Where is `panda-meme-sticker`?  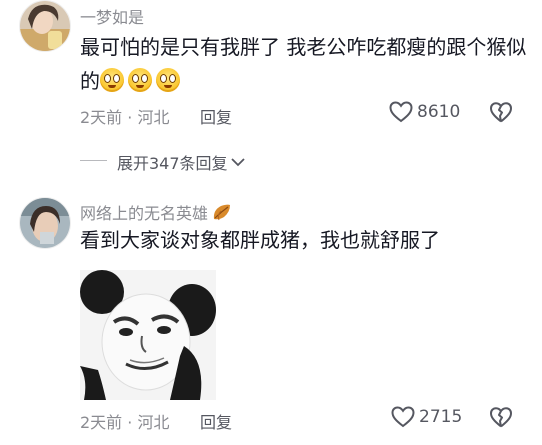
panda-meme-sticker is located at coordinates (148, 335).